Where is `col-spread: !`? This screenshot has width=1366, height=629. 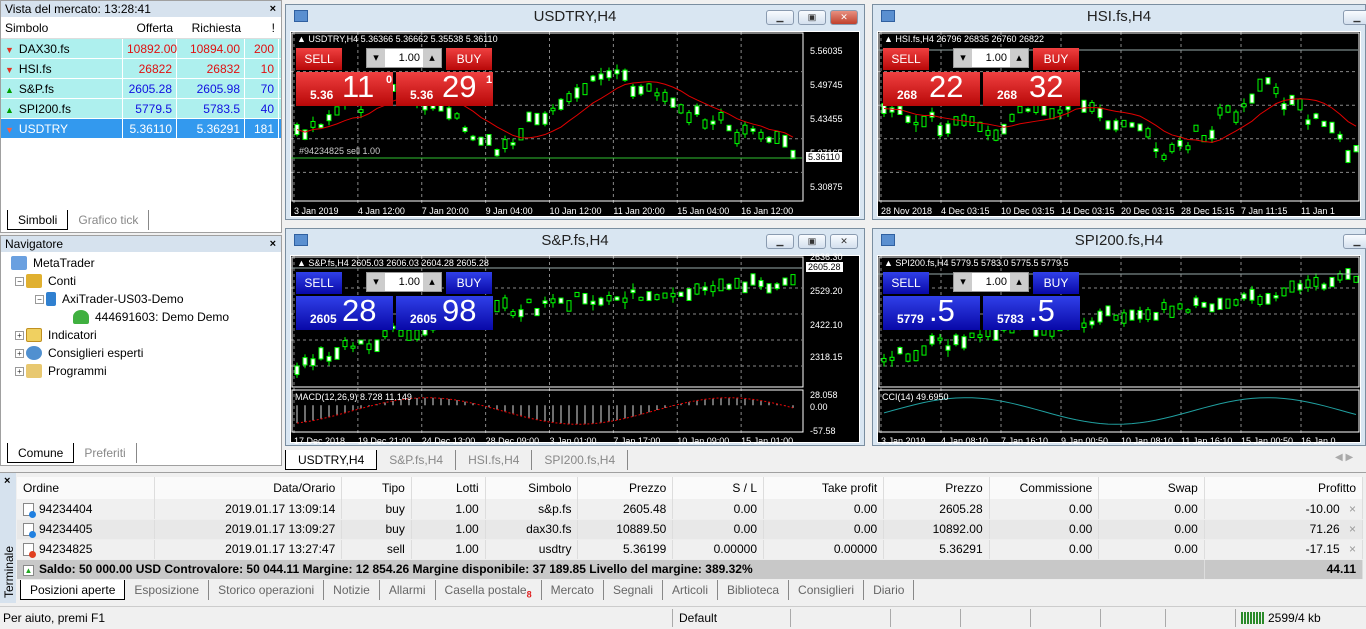
col-spread: ! is located at coordinates (262, 27).